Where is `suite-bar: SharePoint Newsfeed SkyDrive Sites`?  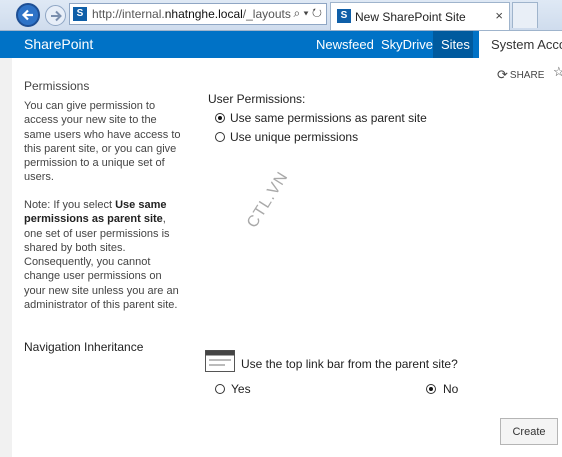 suite-bar: SharePoint Newsfeed SkyDrive Sites is located at coordinates (281, 44).